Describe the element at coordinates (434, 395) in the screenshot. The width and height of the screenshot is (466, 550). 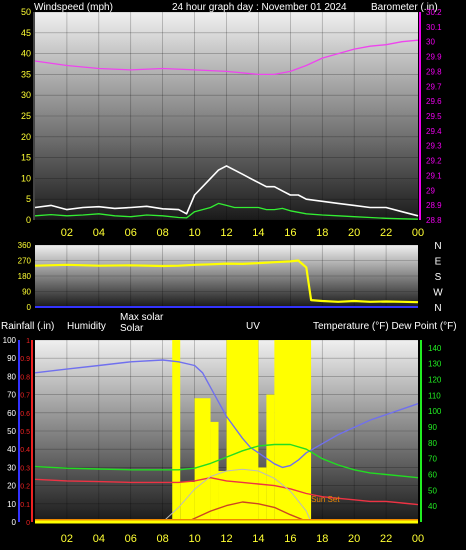
I see `temp-y-tick: 110` at that location.